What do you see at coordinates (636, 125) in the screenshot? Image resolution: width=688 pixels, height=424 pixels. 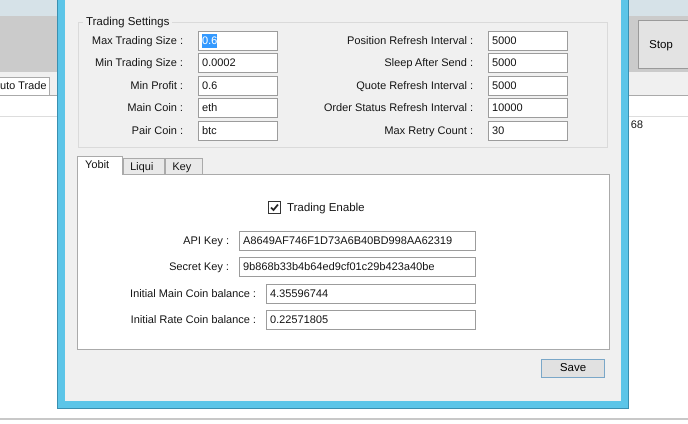 I see `table-cell-text: 68` at bounding box center [636, 125].